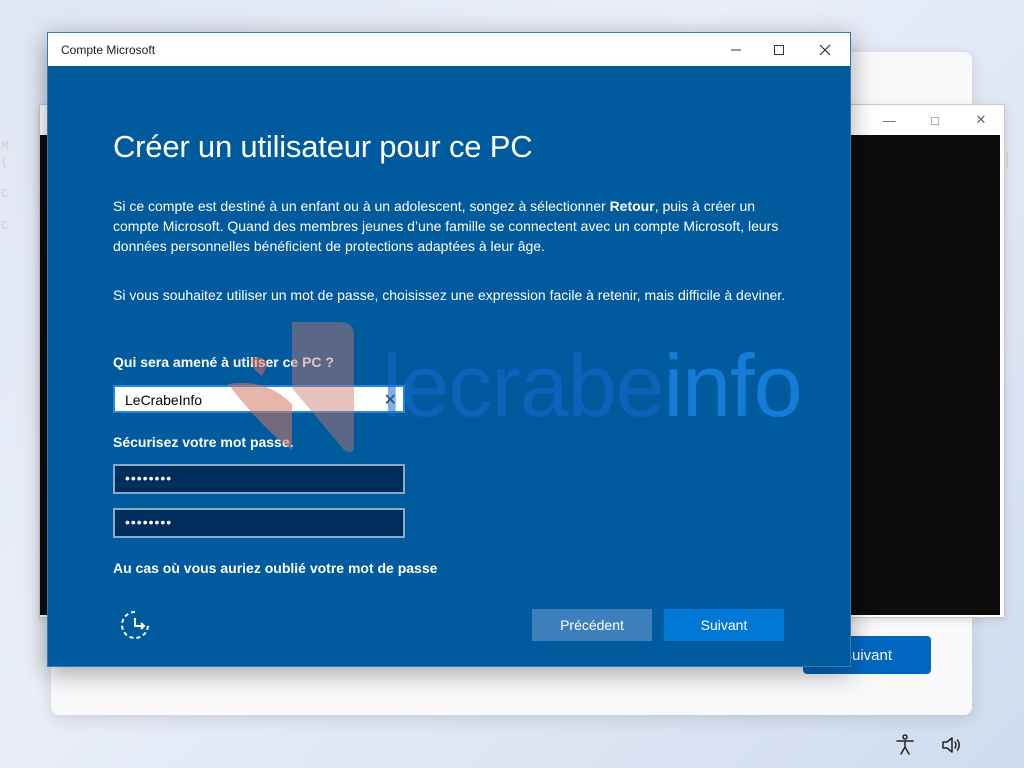  I want to click on minimize-button, so click(736, 49).